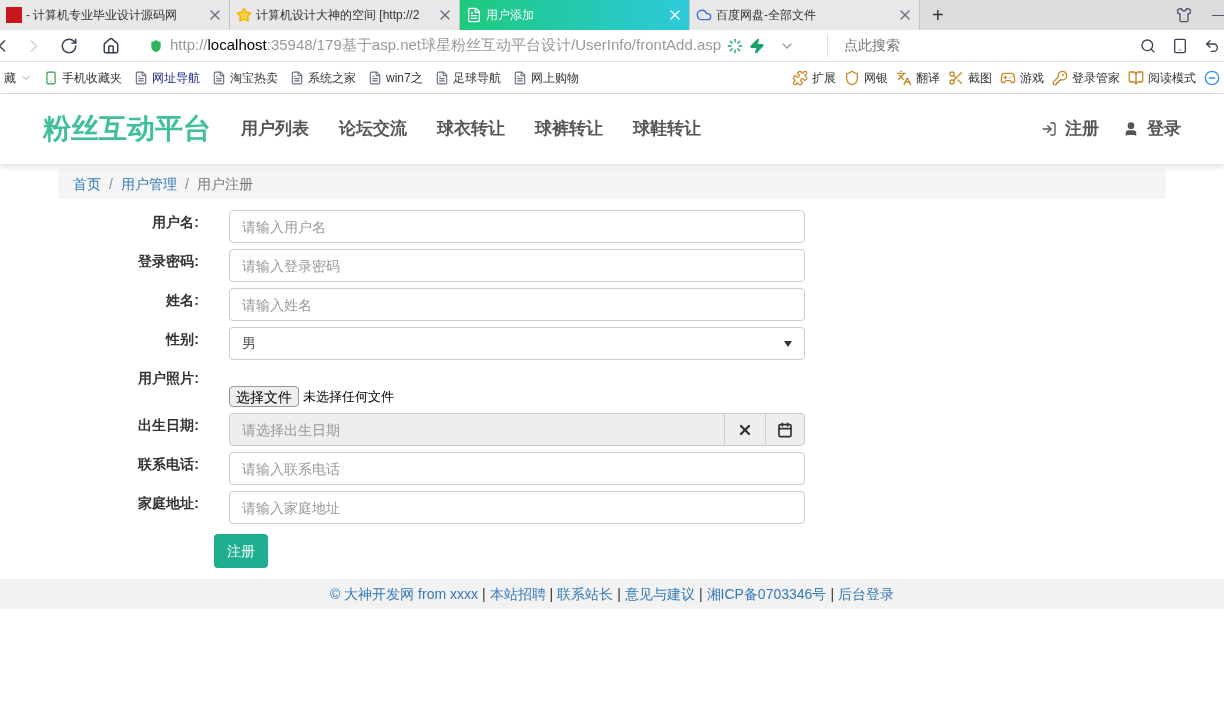 This screenshot has width=1224, height=714. Describe the element at coordinates (517, 507) in the screenshot. I see `input-field: 请输入家庭地址` at that location.